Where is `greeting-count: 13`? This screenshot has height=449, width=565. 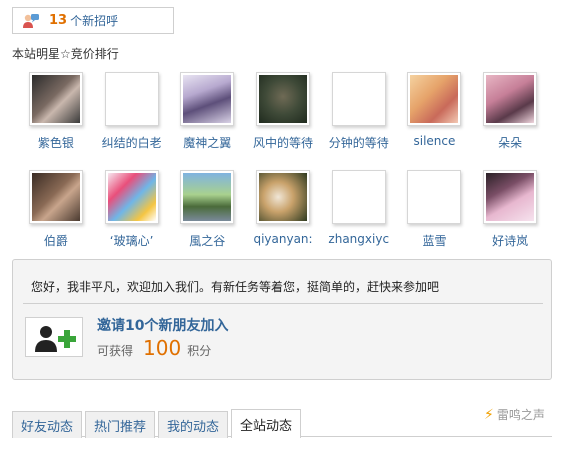 greeting-count: 13 is located at coordinates (58, 20).